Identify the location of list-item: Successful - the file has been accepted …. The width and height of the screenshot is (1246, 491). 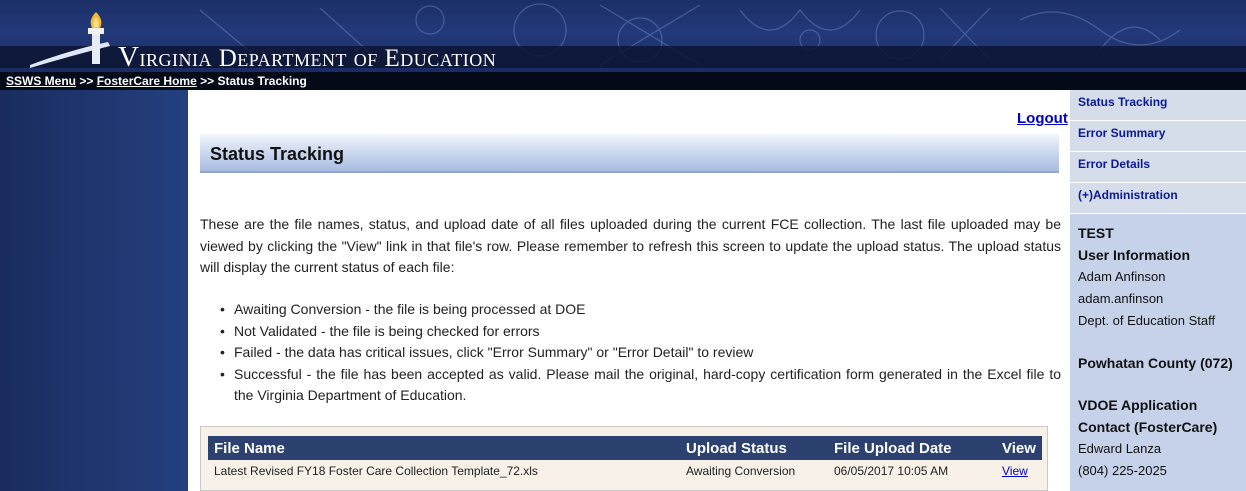
(639, 385).